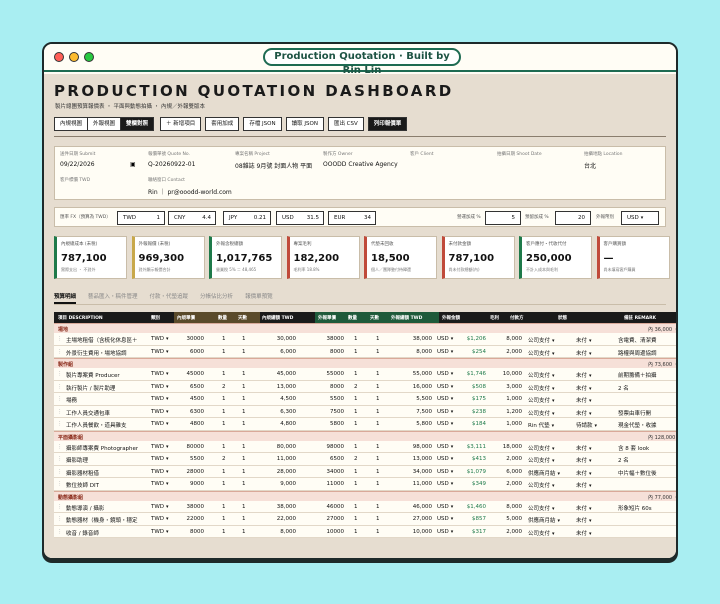  What do you see at coordinates (637, 340) in the screenshot?
I see `cell: 含電費、清潔費` at bounding box center [637, 340].